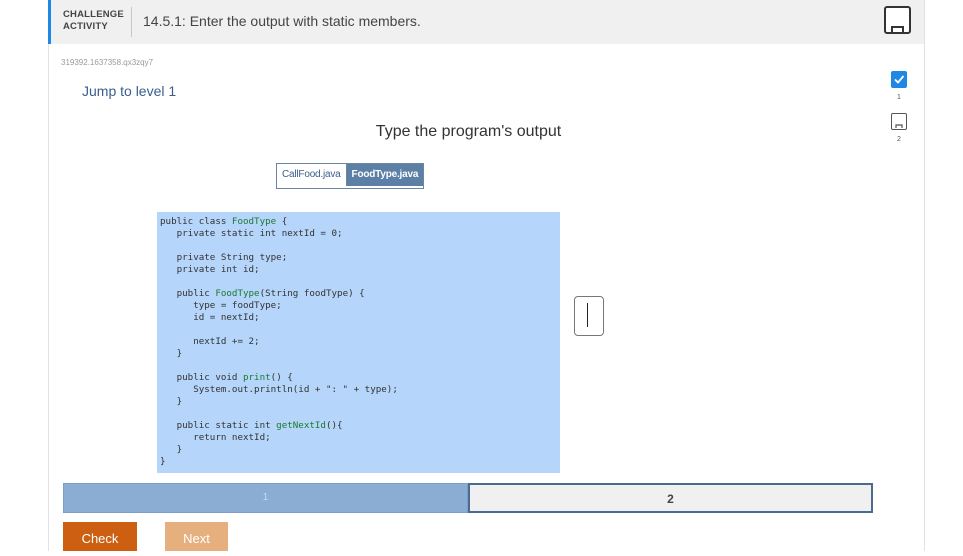  Describe the element at coordinates (210, 317) in the screenshot. I see `code-line: id = nextId;` at that location.